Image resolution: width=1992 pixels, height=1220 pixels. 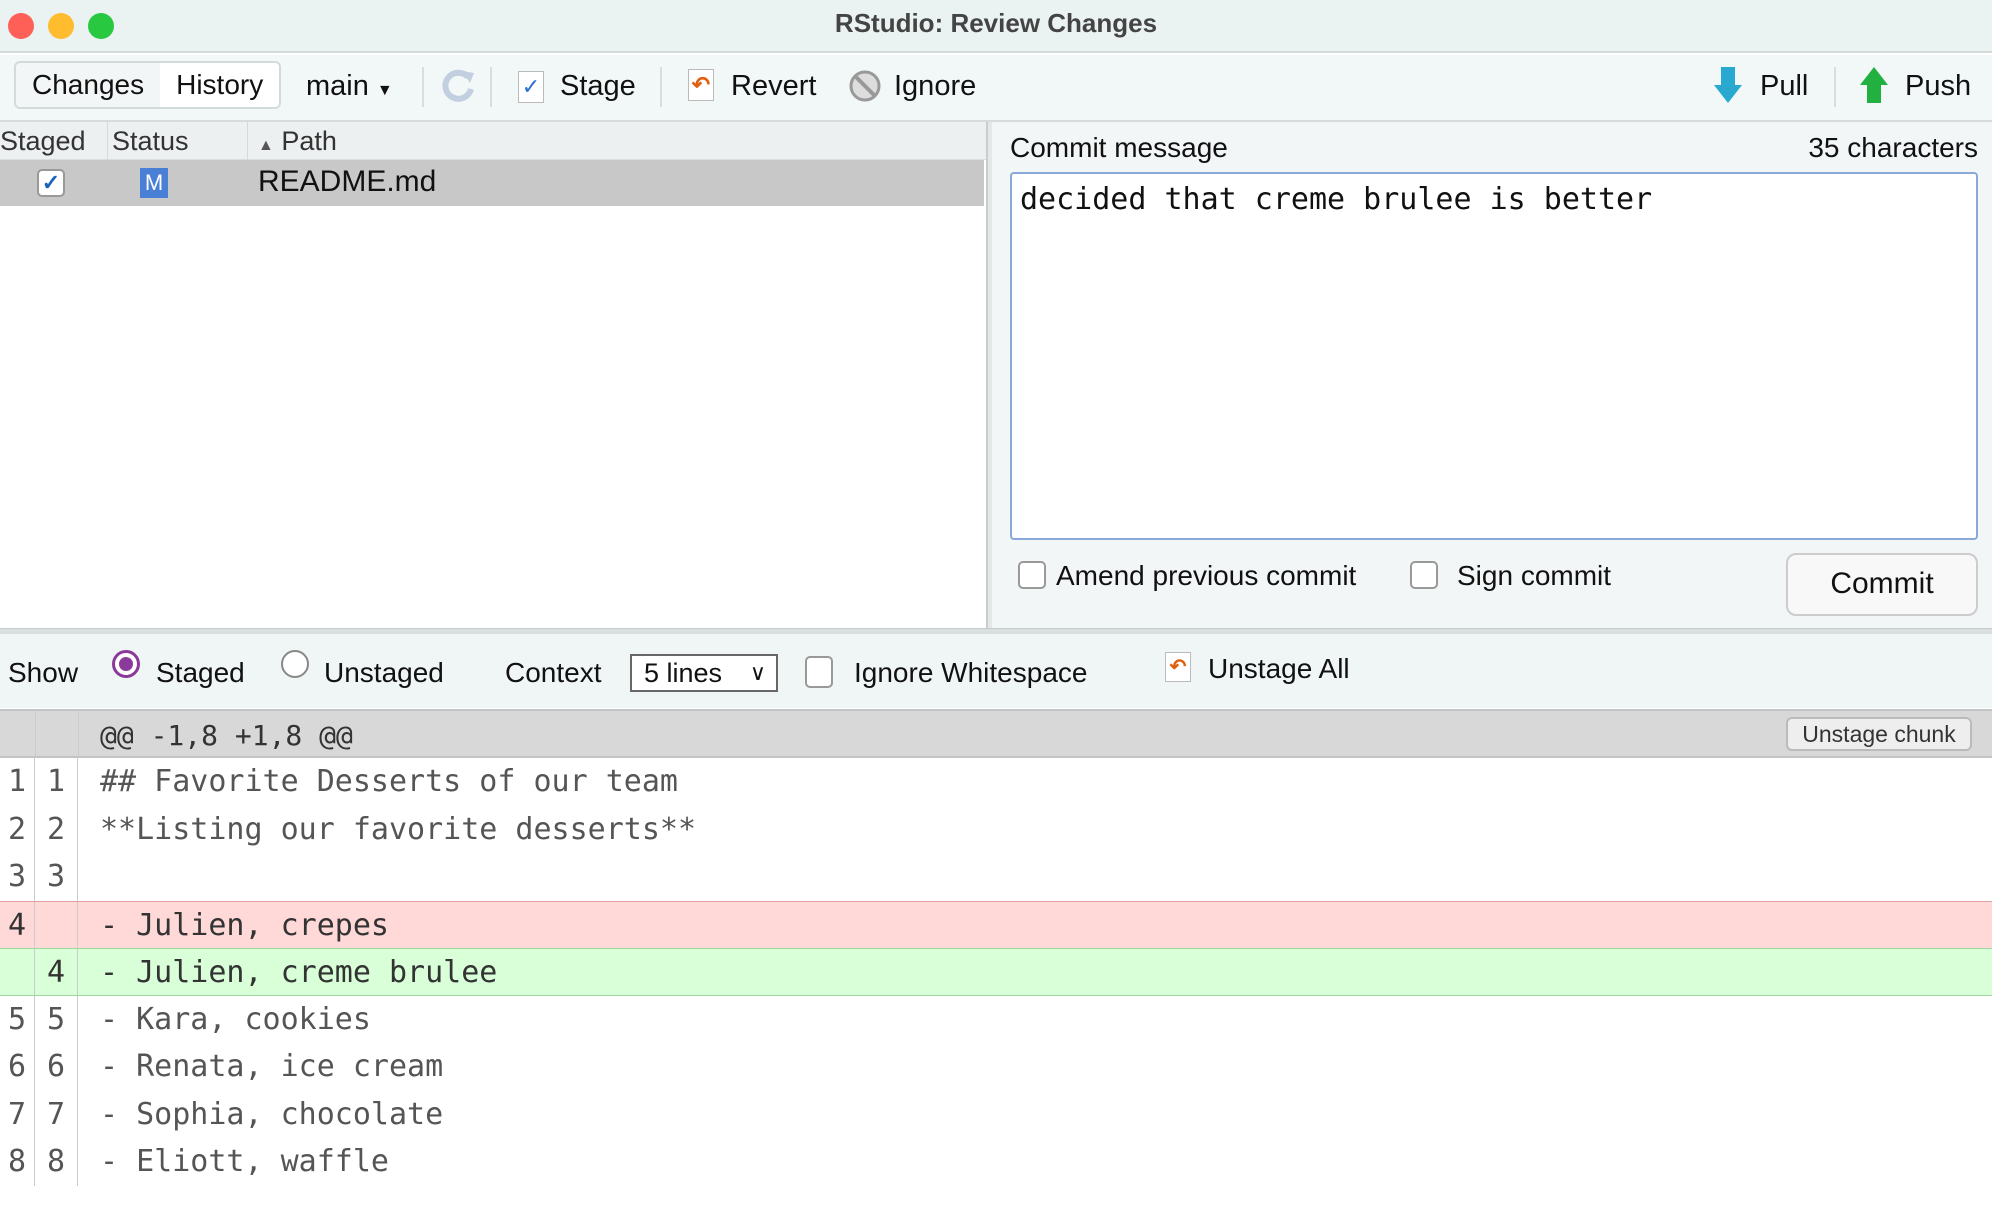 I want to click on refresh-button, so click(x=458, y=89).